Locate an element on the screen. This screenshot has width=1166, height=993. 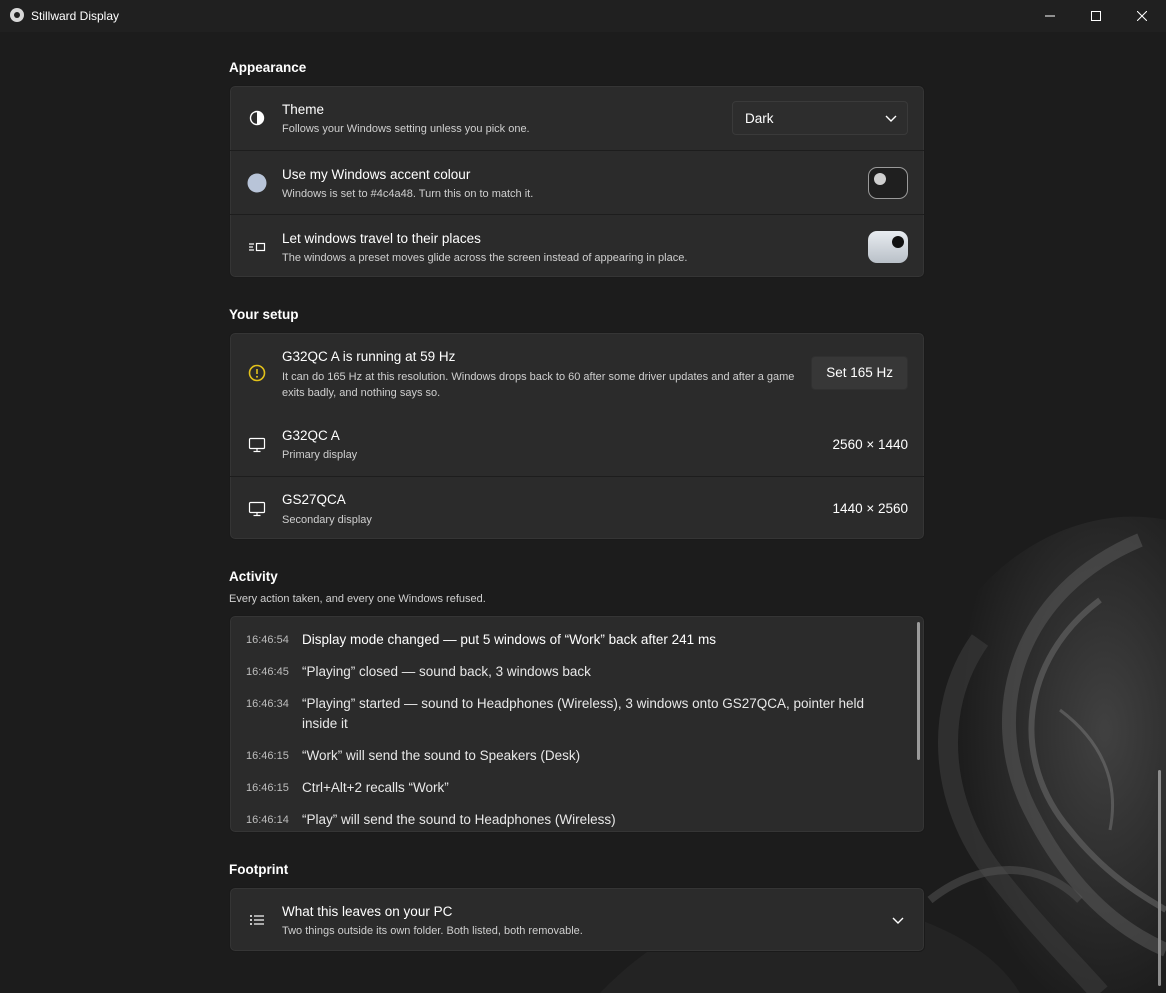
activity-heading: Activity is located at coordinates (253, 576).